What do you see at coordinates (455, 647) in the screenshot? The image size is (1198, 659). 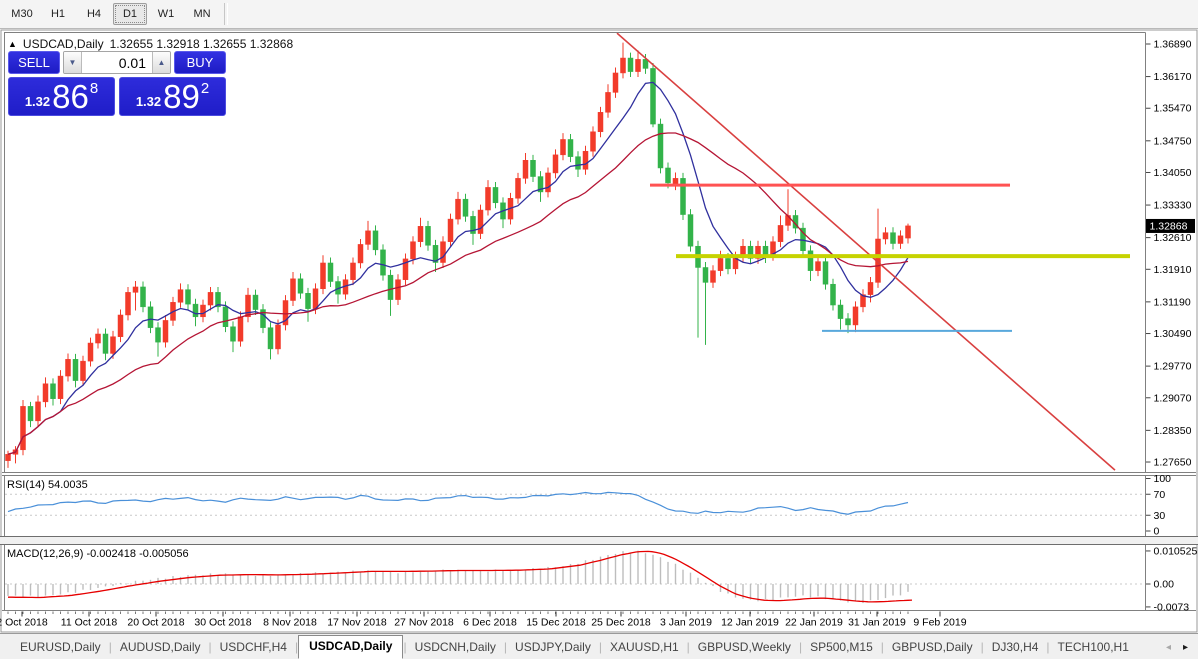 I see `tab-usdcnh-daily: USDCNH,Daily` at bounding box center [455, 647].